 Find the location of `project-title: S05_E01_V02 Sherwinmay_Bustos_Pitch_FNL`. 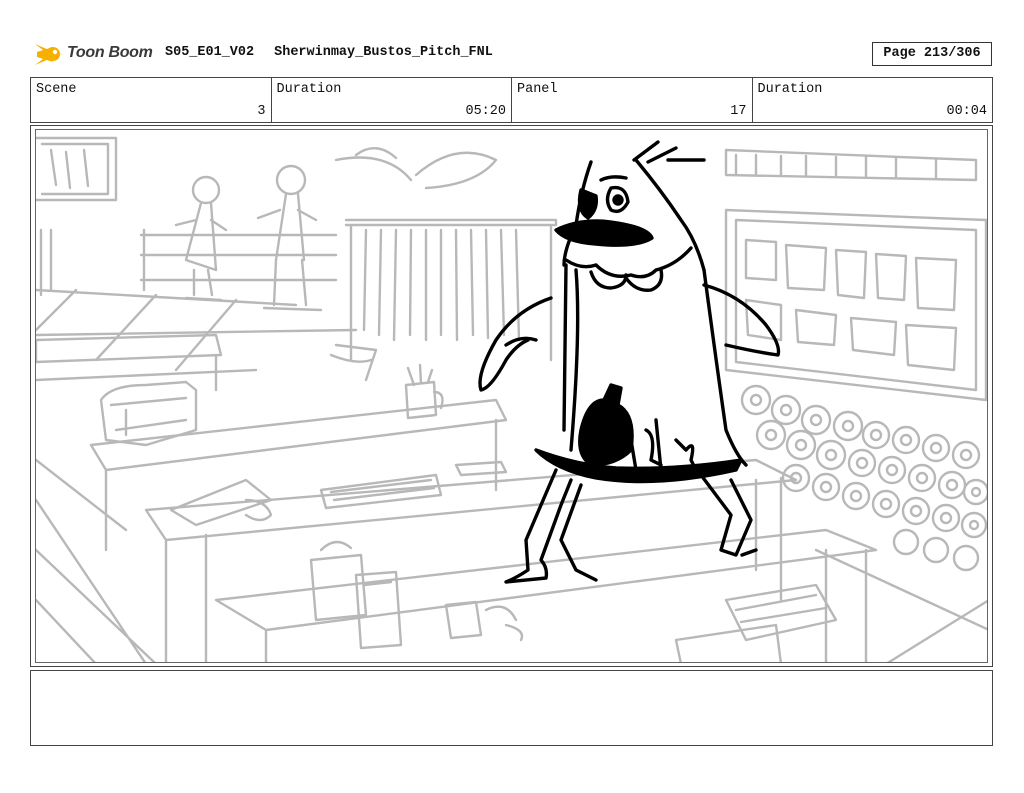

project-title: S05_E01_V02 Sherwinmay_Bustos_Pitch_FNL is located at coordinates (339, 52).